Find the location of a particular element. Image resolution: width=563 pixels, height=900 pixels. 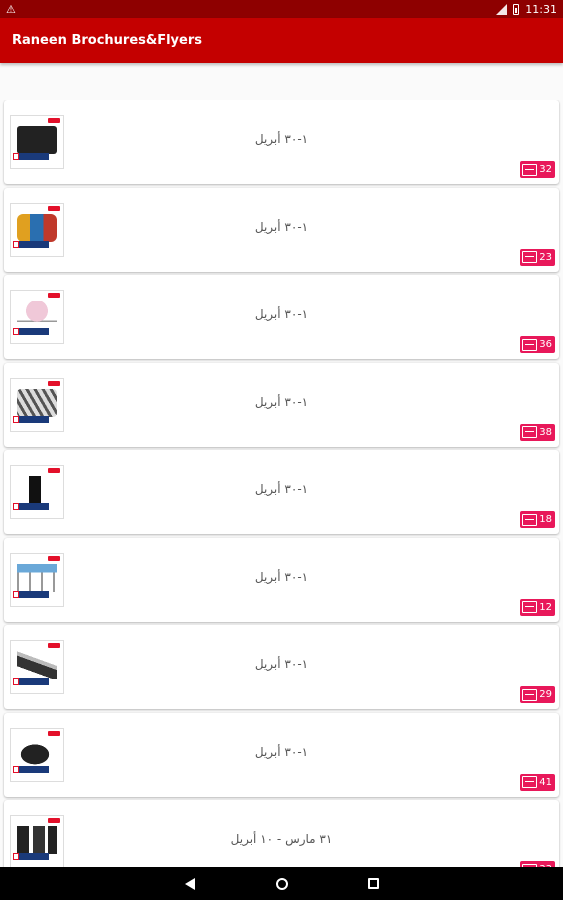

status-icons: 11:31 is located at coordinates (526, 9).